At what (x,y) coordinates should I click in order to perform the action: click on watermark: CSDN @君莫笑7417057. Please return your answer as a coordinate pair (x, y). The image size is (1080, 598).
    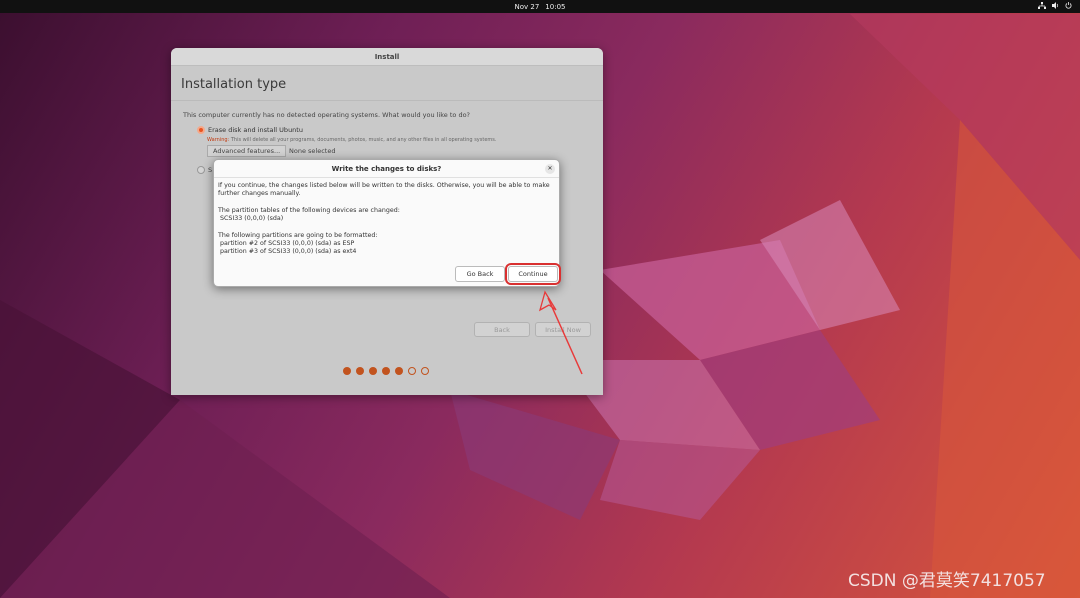
    Looking at the image, I should click on (947, 581).